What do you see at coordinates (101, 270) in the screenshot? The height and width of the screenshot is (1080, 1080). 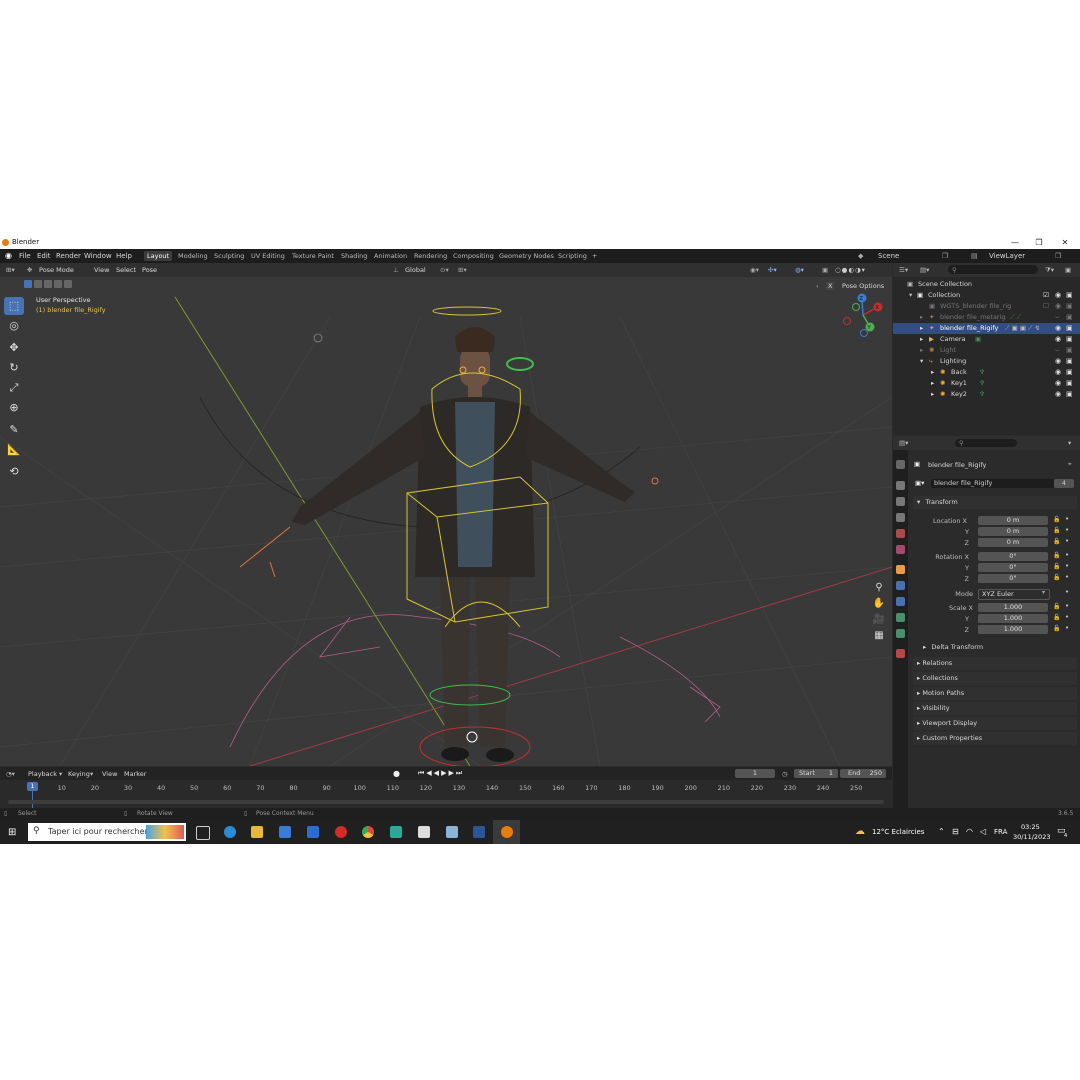 I see `viewport-menu-view: View` at bounding box center [101, 270].